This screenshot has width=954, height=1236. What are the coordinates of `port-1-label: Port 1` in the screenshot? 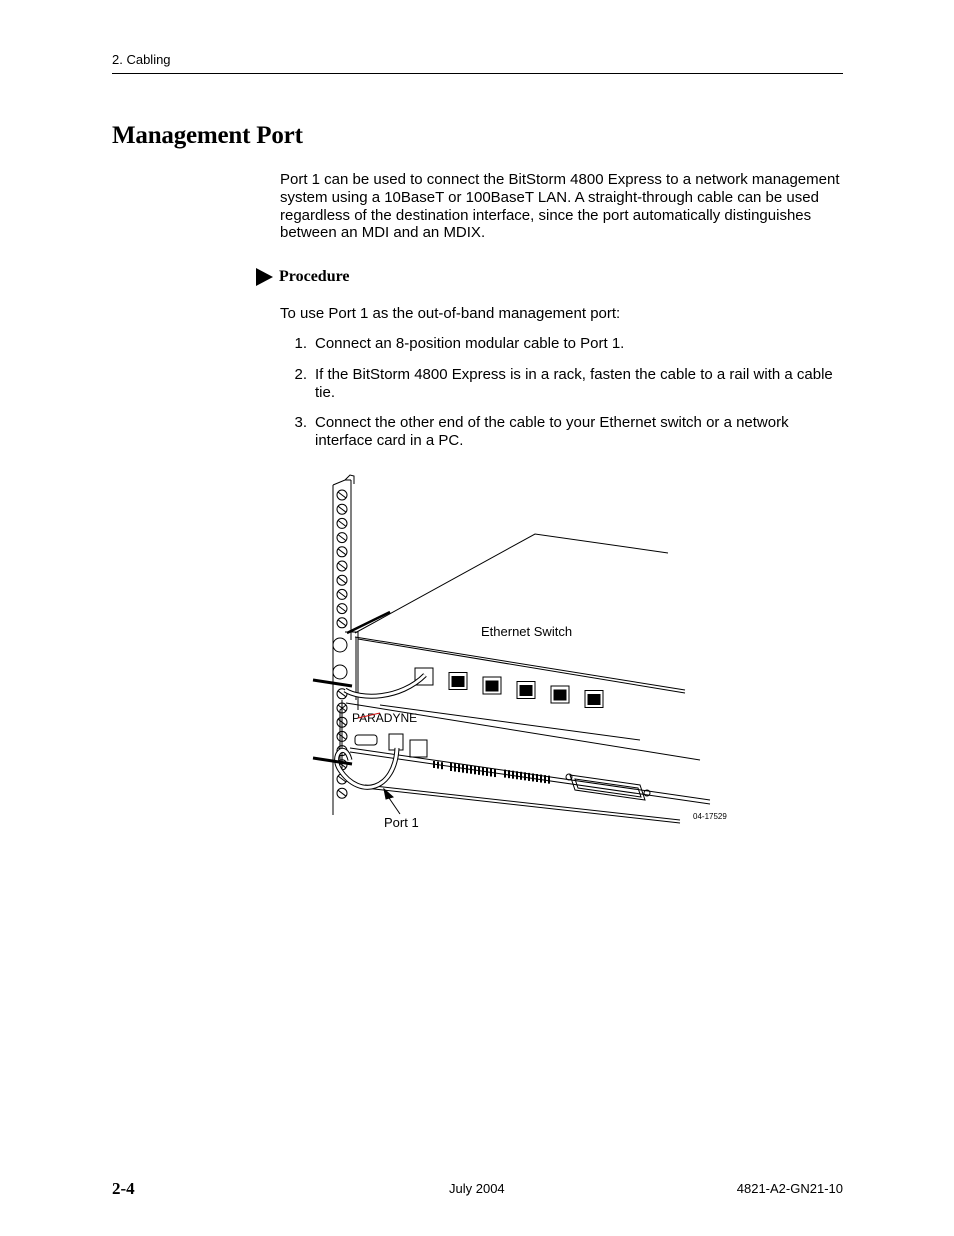 It's located at (401, 822).